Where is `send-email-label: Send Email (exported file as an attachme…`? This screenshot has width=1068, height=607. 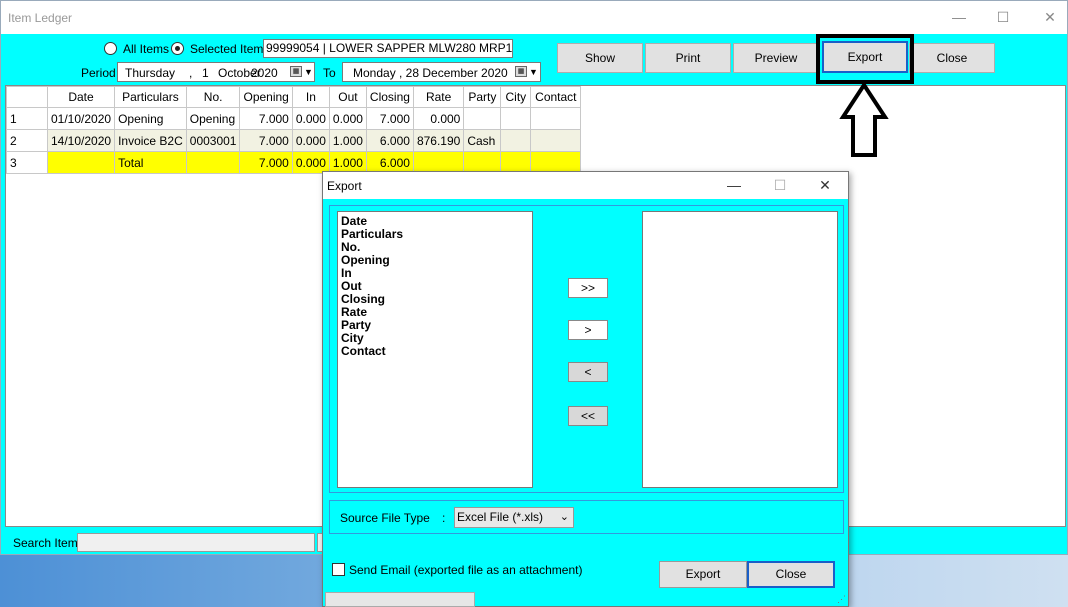
send-email-label: Send Email (exported file as an attachme… is located at coordinates (466, 570).